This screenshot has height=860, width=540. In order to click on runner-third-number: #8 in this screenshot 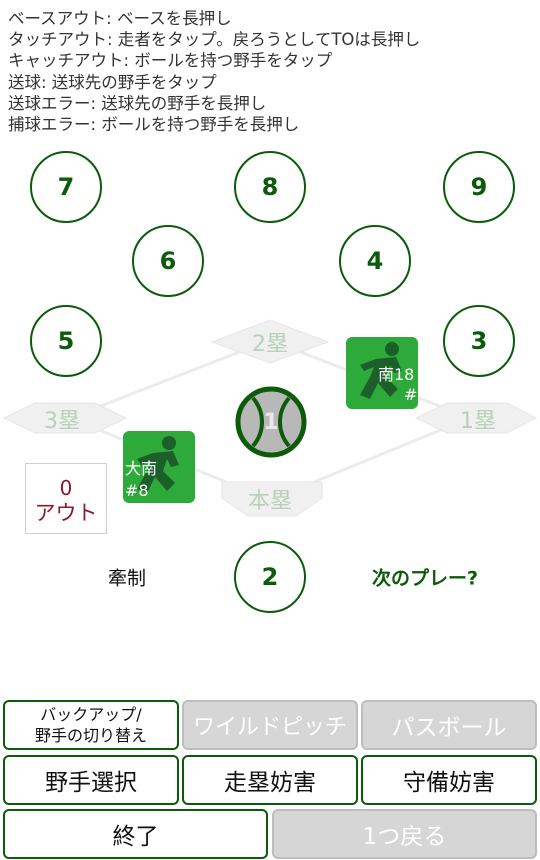, I will do `click(137, 490)`.